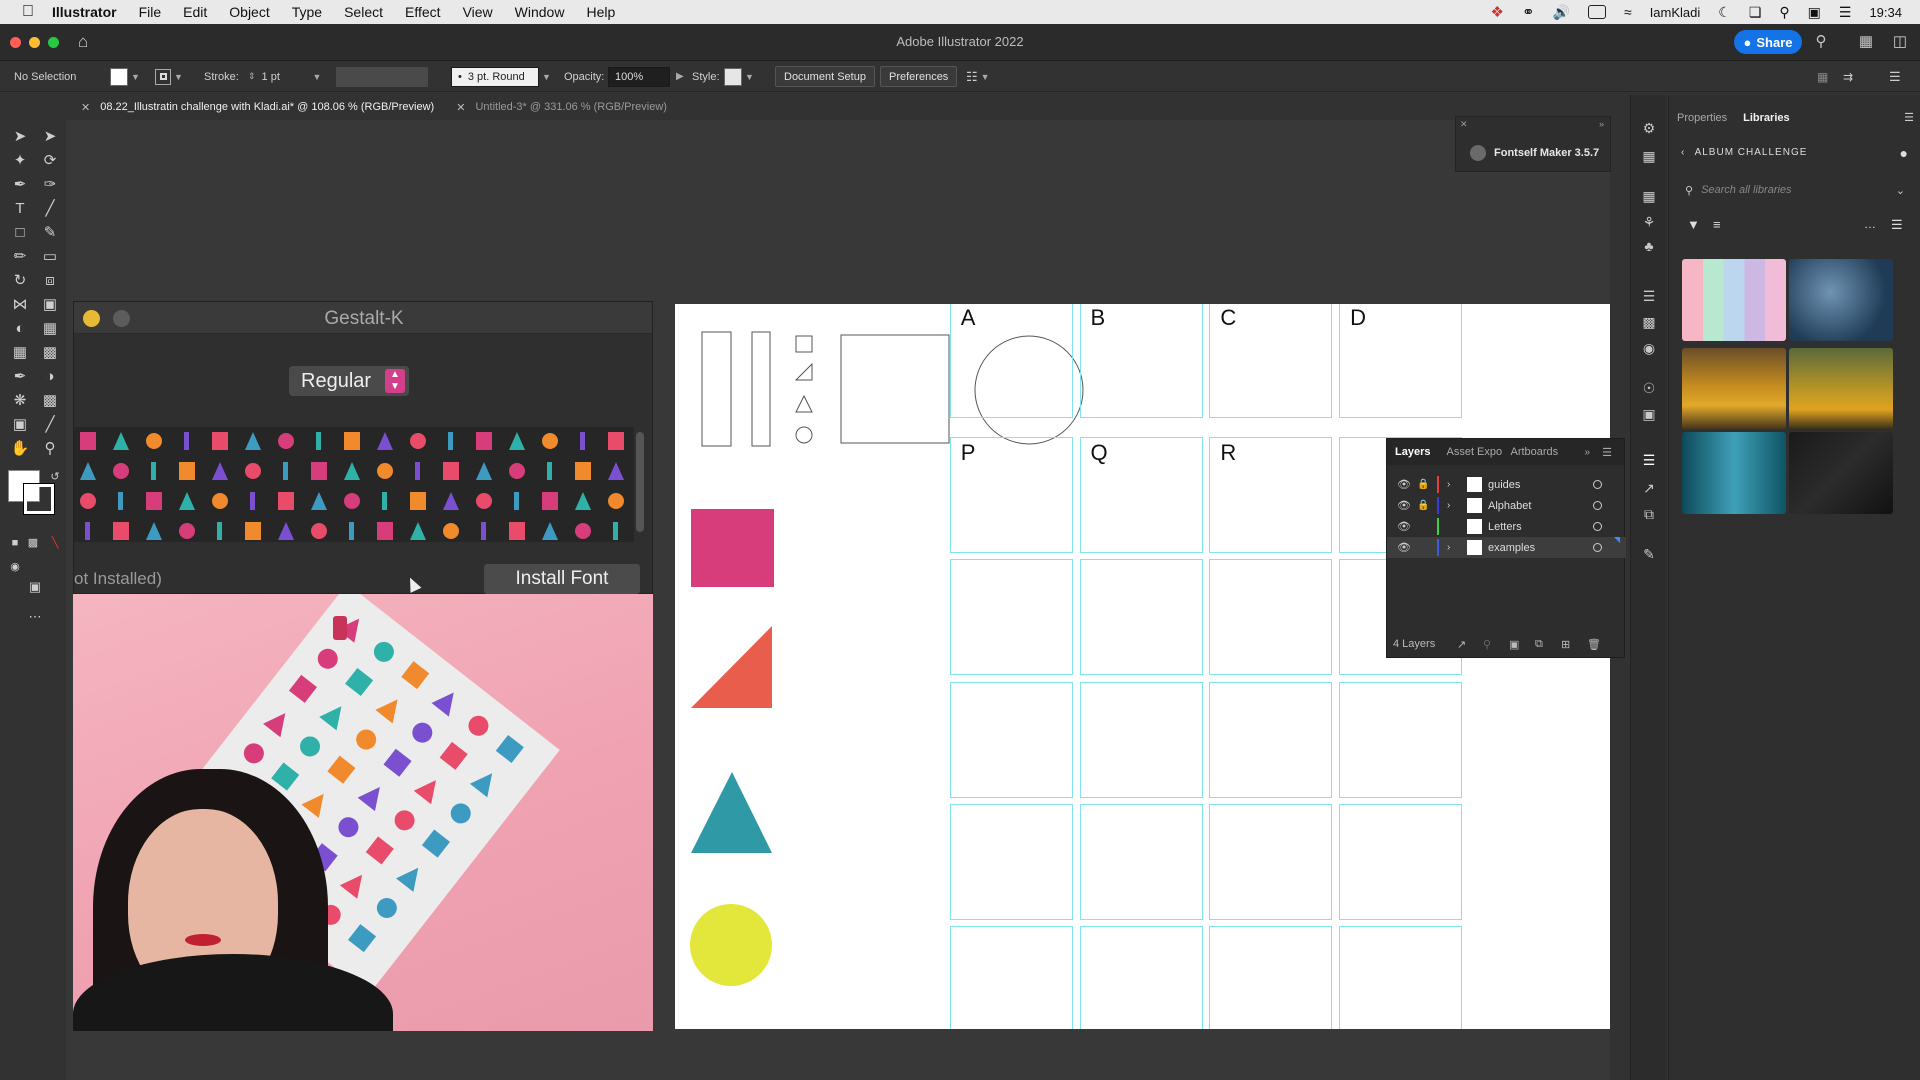  What do you see at coordinates (1784, 12) in the screenshot?
I see `search-icon: ⚲` at bounding box center [1784, 12].